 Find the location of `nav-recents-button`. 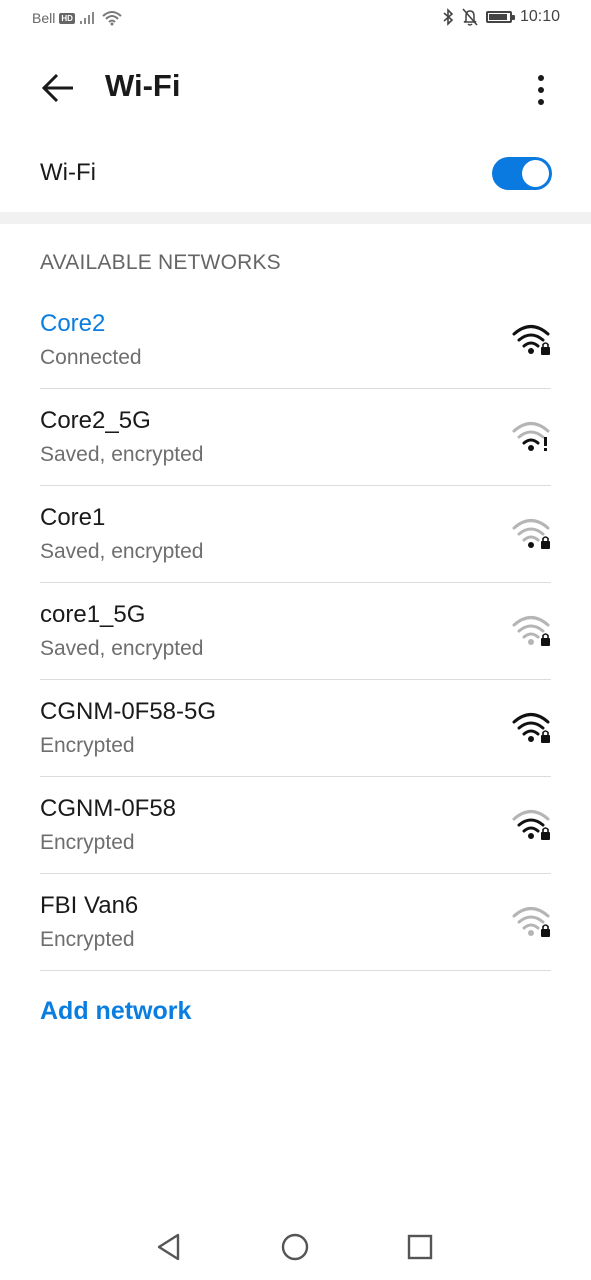

nav-recents-button is located at coordinates (420, 1247).